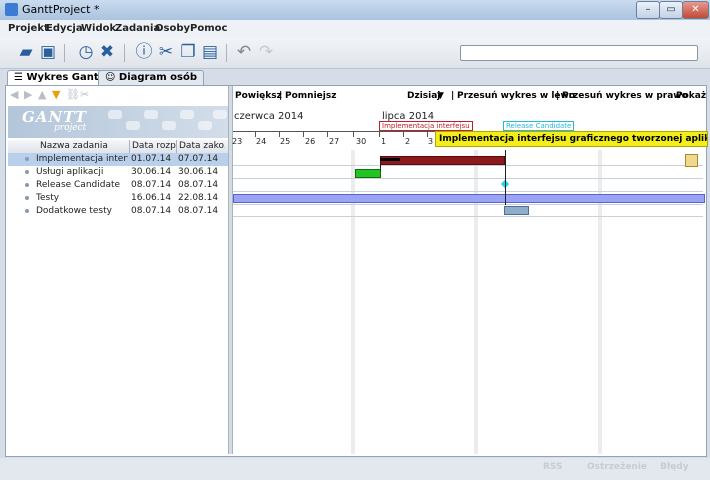 The image size is (710, 480). Describe the element at coordinates (151, 78) in the screenshot. I see `tab-resource-chart: ☺ Diagram osób` at that location.